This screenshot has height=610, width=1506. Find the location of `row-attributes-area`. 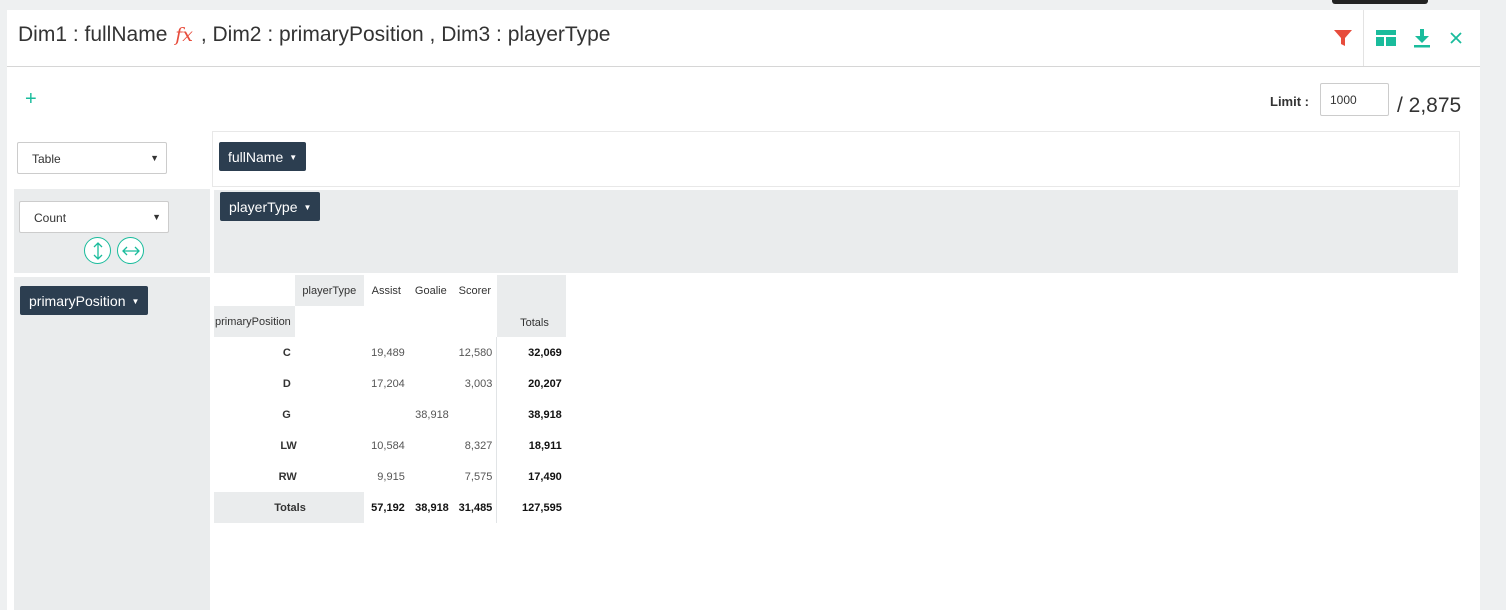

row-attributes-area is located at coordinates (112, 399).